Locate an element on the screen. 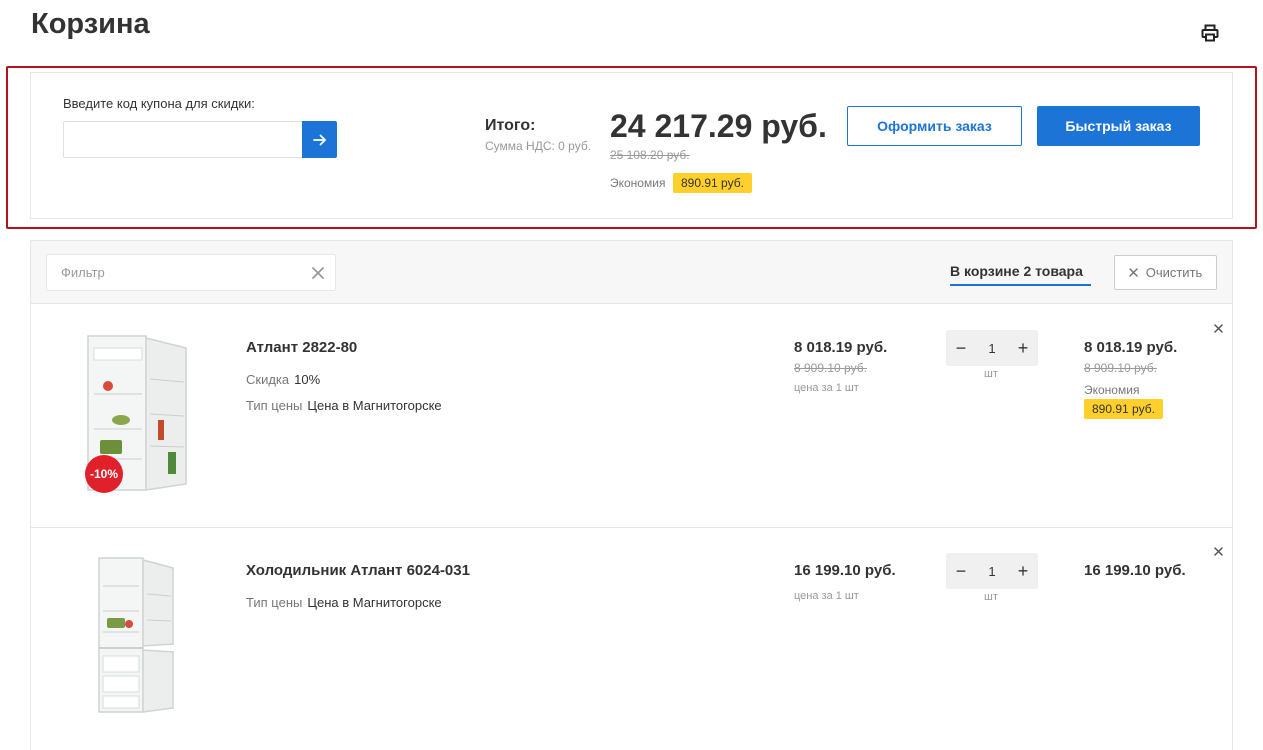 The image size is (1263, 750). item-sum-old: 8 909.10 руб. is located at coordinates (1120, 368).